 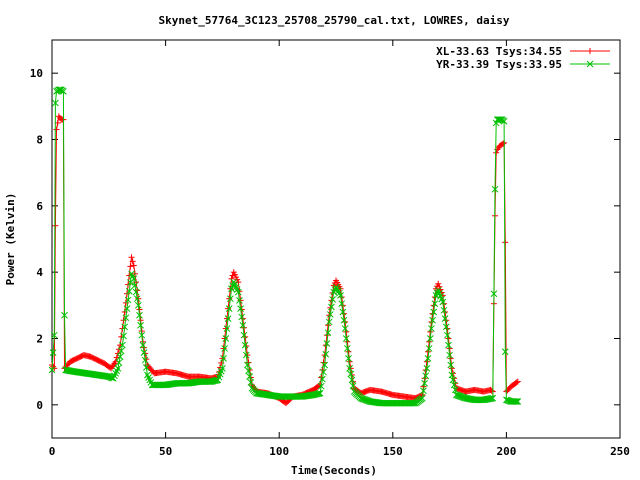 What do you see at coordinates (36, 73) in the screenshot?
I see `y-tick-label-5: 10` at bounding box center [36, 73].